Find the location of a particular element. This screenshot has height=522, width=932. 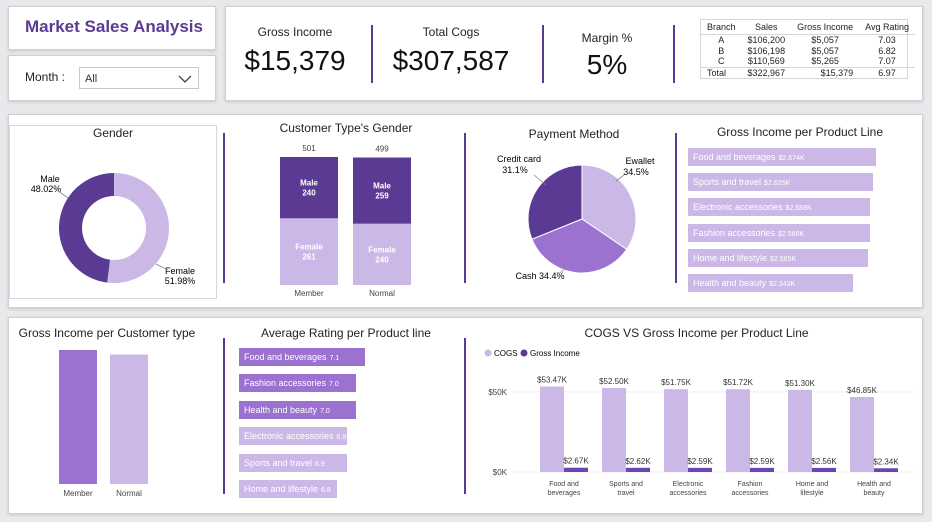

gender-donut-chart: Male48.02% Female51.98% is located at coordinates (113, 229).